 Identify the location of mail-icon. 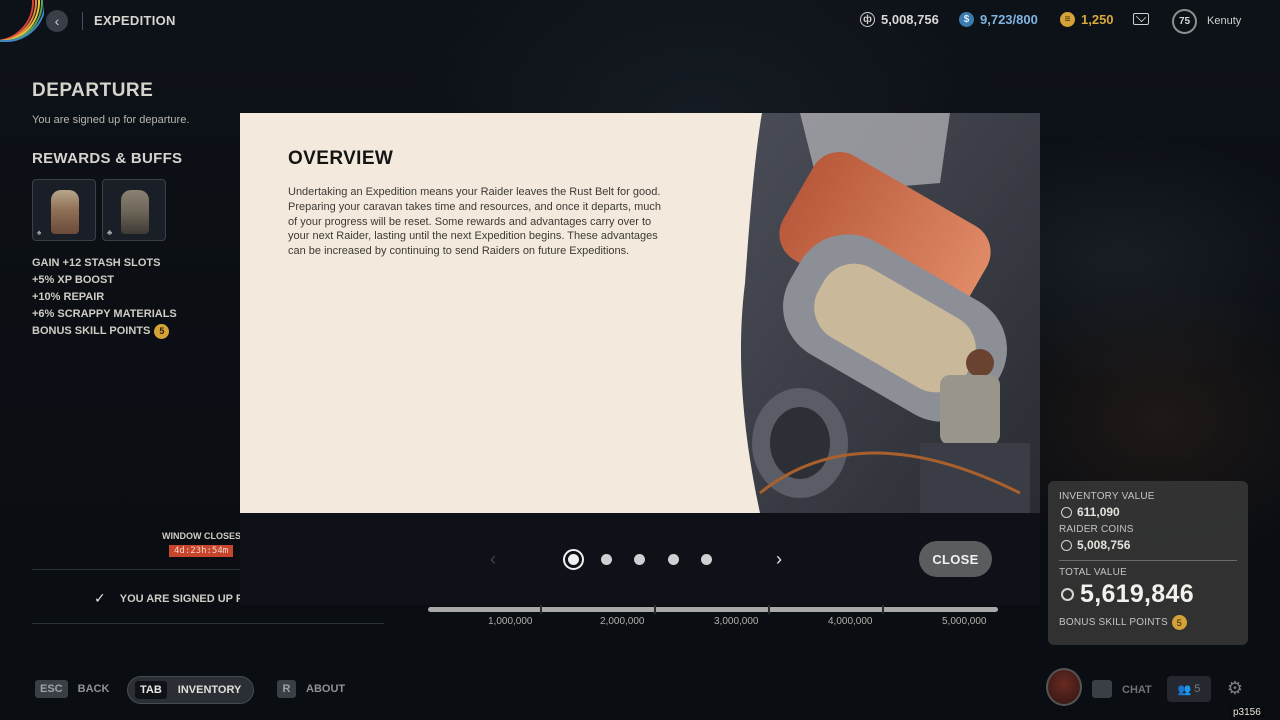
(1141, 19).